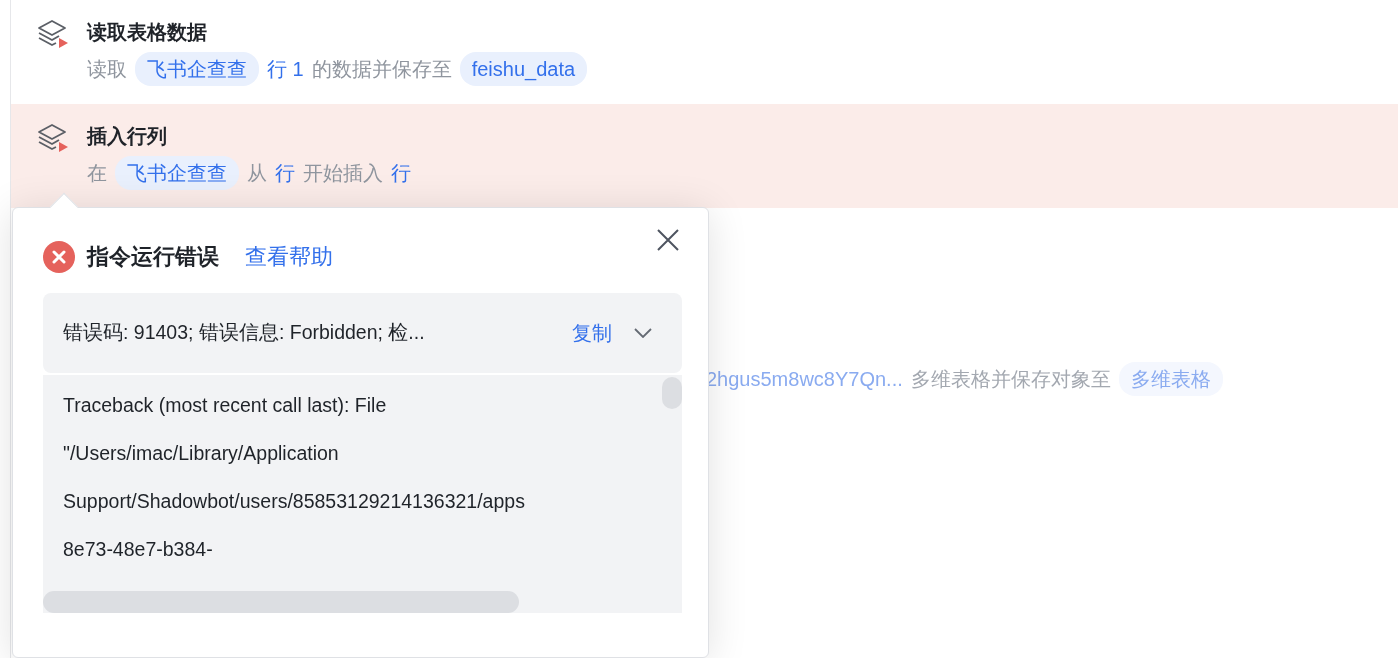 This screenshot has width=1398, height=658. I want to click on step-text: 多维表格并保存对象至, so click(1010, 379).